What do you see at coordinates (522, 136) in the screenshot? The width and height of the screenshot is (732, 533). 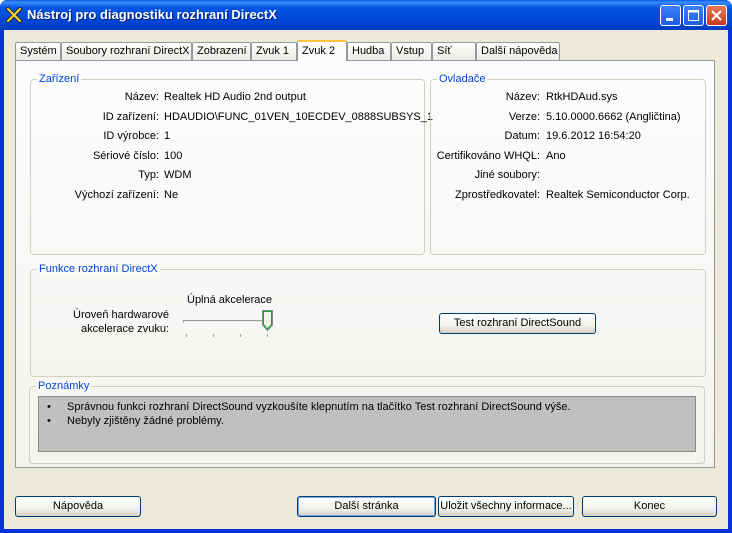 I see `driver-date-label: Datum:` at bounding box center [522, 136].